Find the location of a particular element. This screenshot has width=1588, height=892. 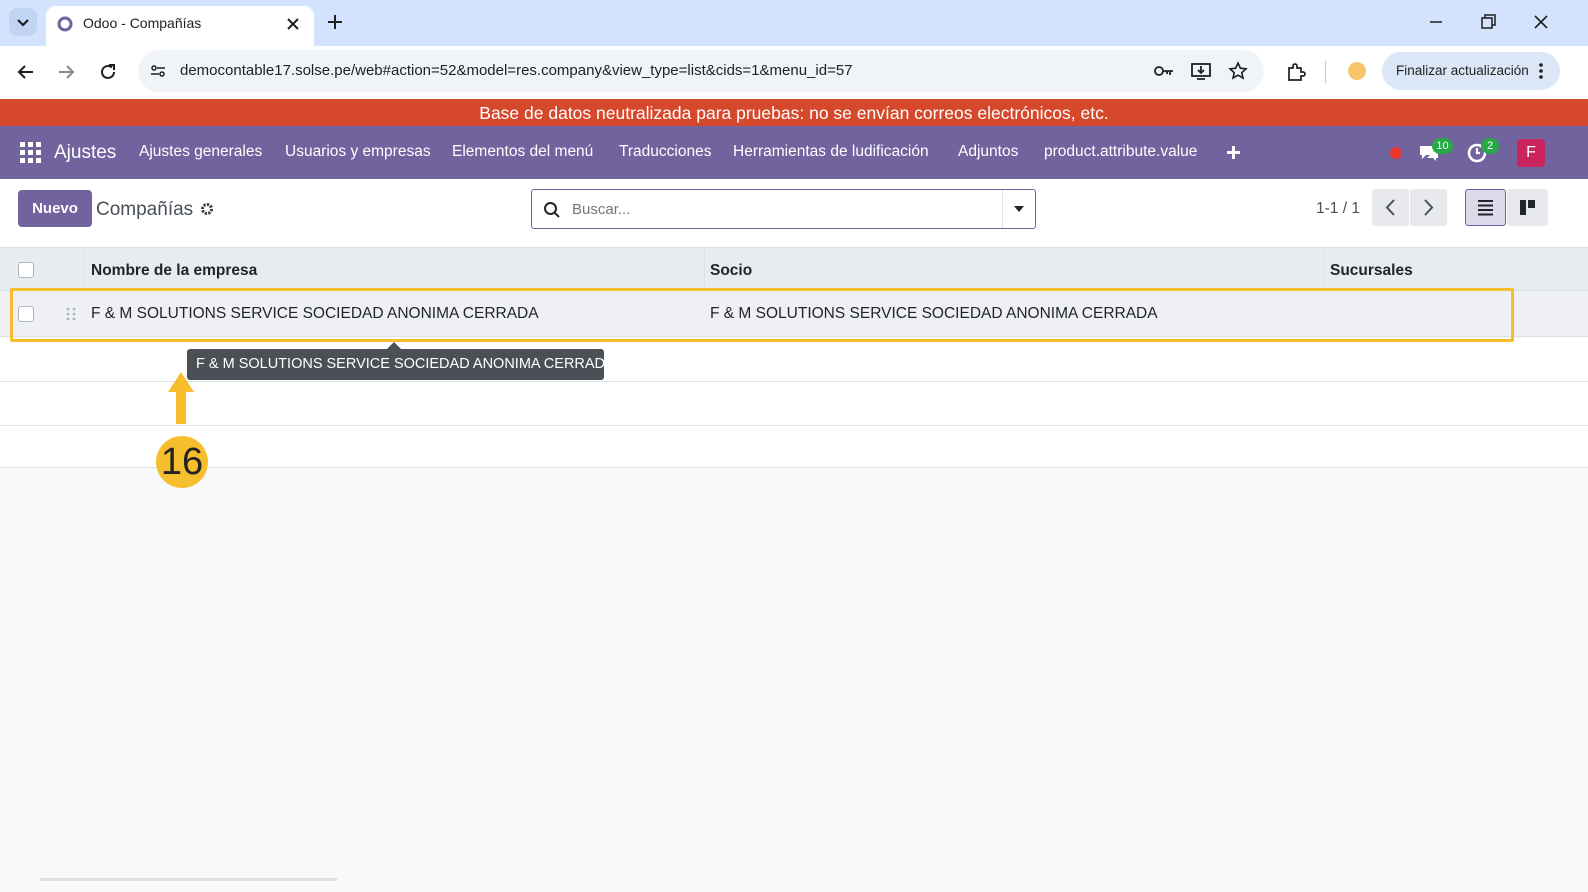

browser-tab: Odoo - Compañías is located at coordinates (180, 26).